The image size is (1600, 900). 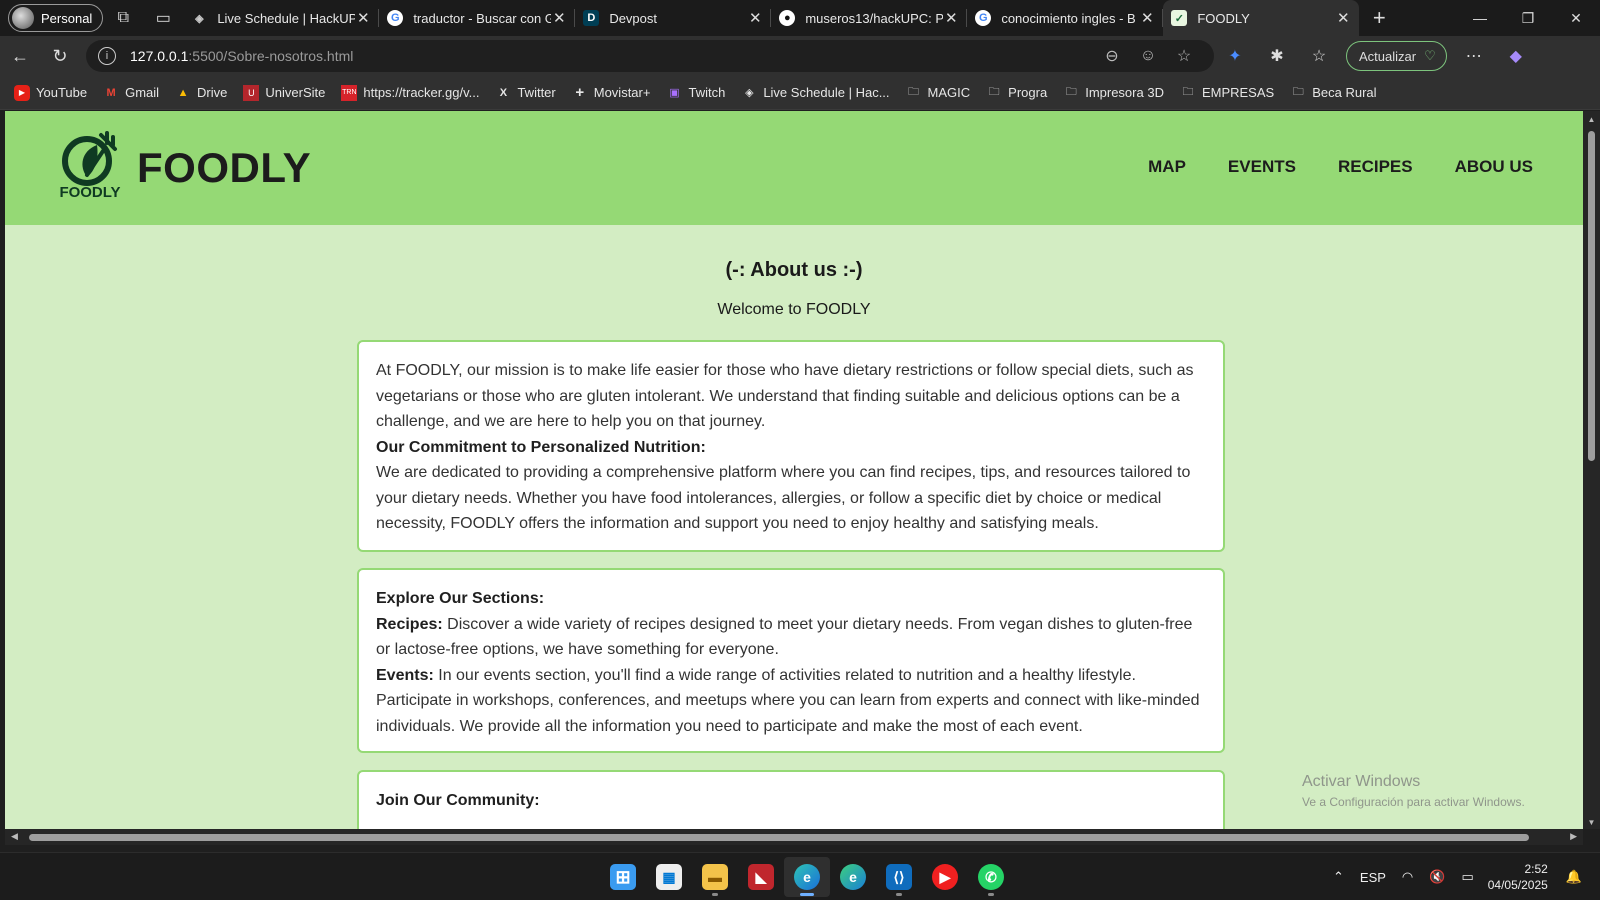 I want to click on nav-events: EVENTS, so click(x=1262, y=167).